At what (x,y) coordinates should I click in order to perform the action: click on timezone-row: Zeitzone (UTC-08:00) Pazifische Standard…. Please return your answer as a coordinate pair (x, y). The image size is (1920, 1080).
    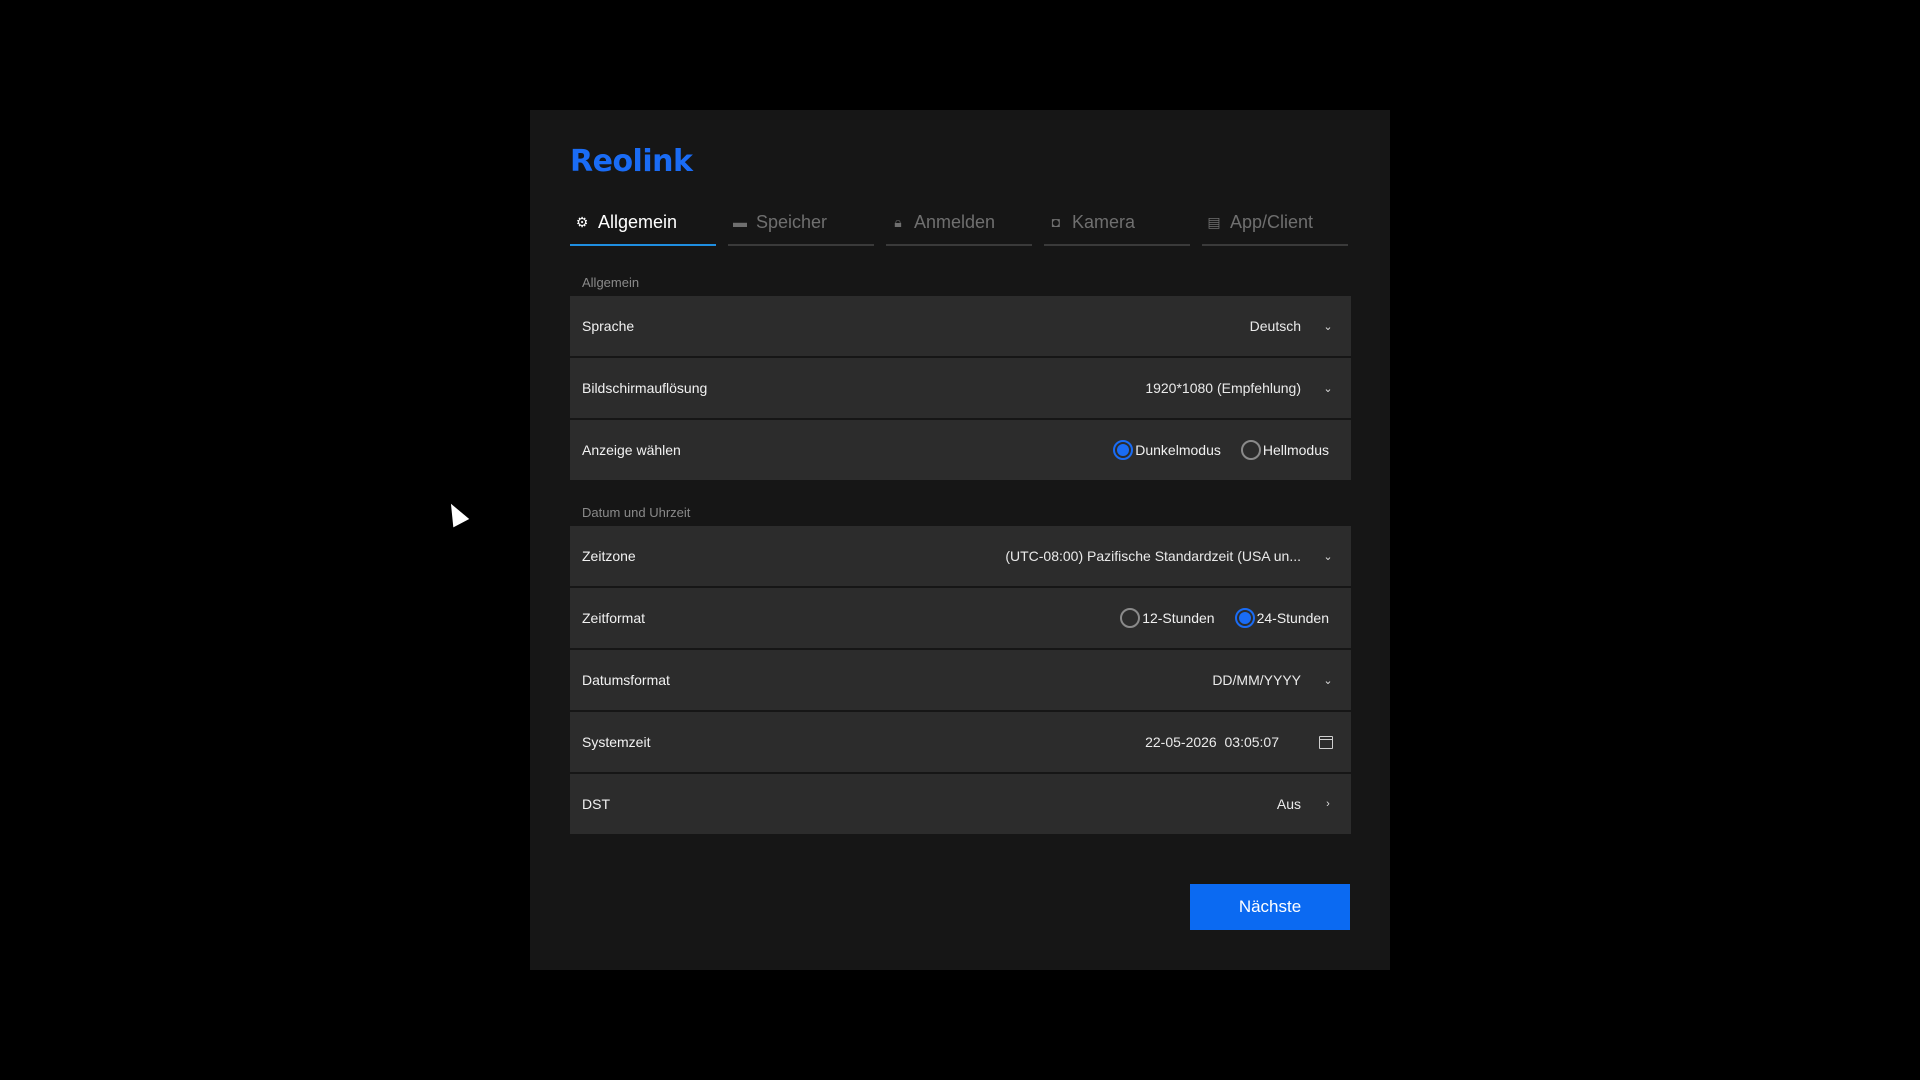
    Looking at the image, I should click on (960, 556).